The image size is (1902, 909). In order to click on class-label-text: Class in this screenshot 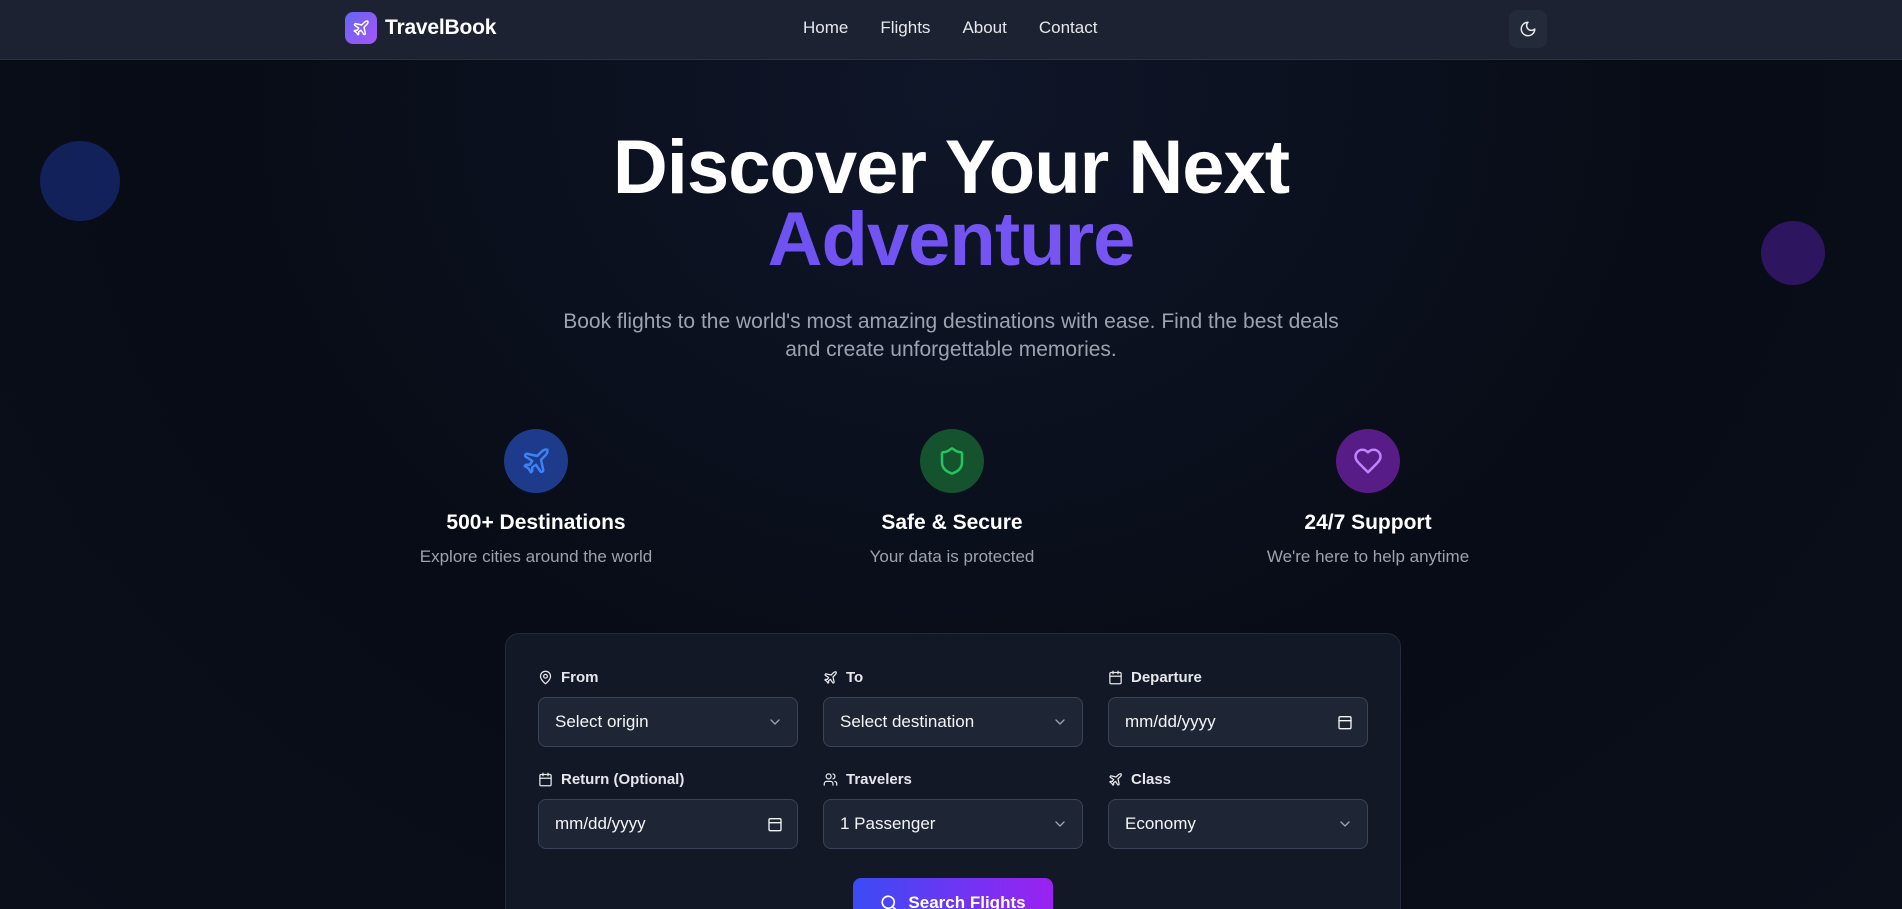, I will do `click(1151, 779)`.